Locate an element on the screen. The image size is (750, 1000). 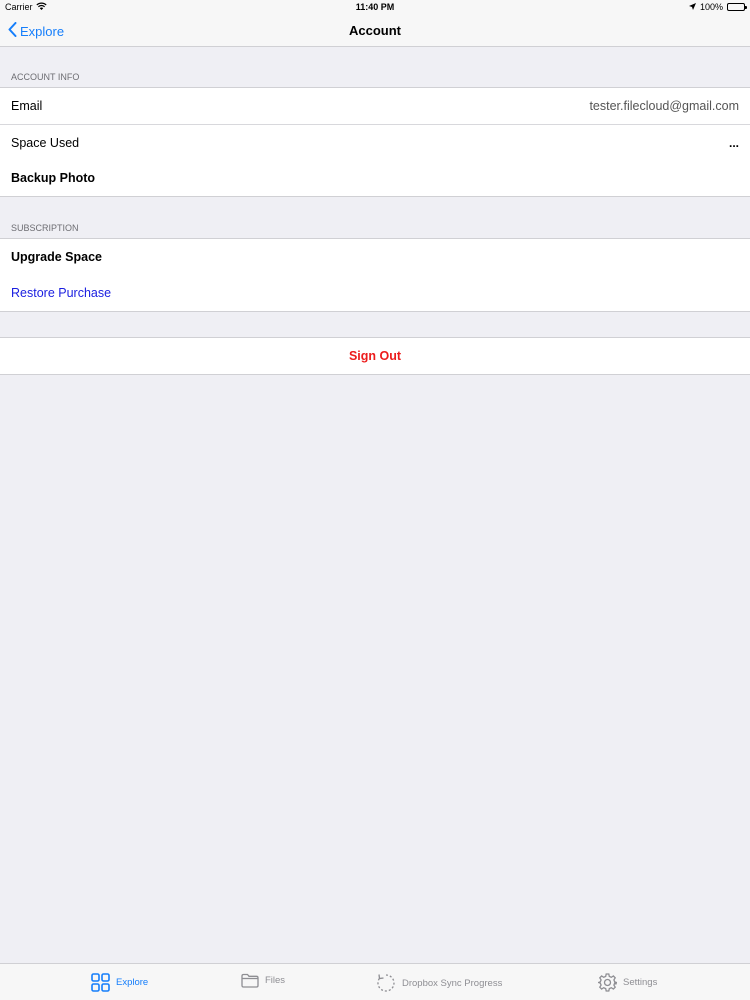
tab-dropbox-sync-progress-label: Dropbox Sync Progress is located at coordinates (452, 983).